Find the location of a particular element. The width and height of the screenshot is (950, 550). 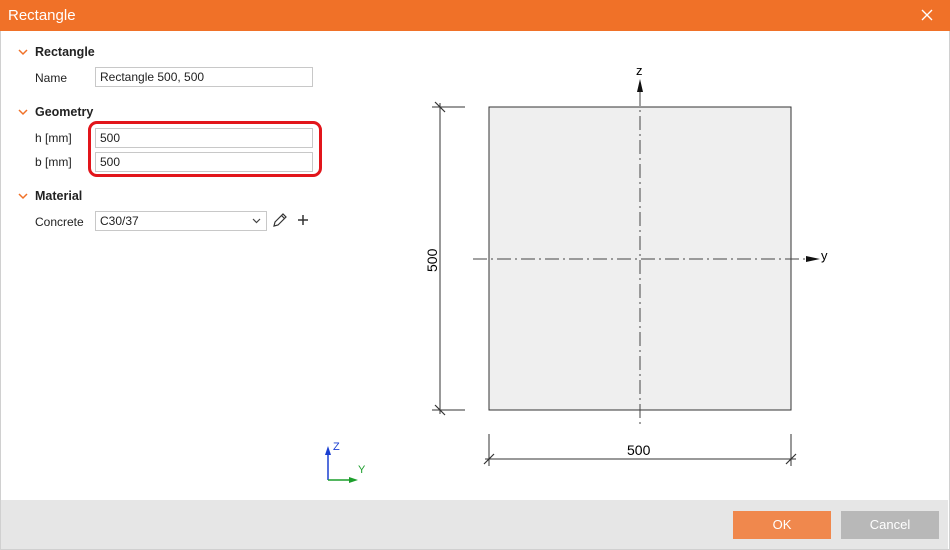

global-y-label: Y is located at coordinates (362, 470).